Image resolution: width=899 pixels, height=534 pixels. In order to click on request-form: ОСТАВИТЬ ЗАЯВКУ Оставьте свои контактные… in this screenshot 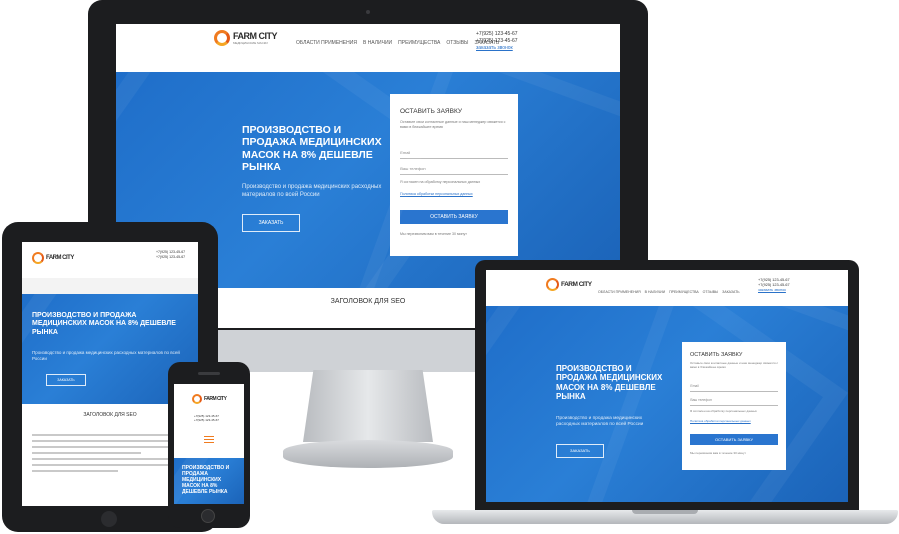, I will do `click(454, 175)`.